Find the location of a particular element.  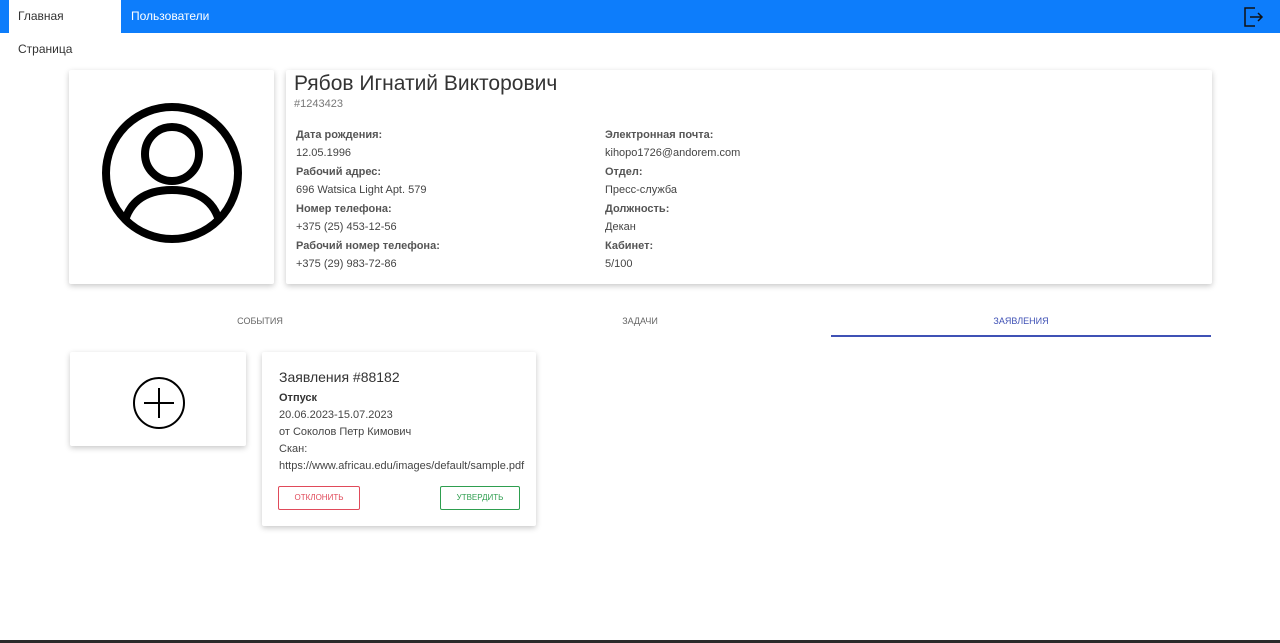

profile-name: Рябов Игнатий Викторович is located at coordinates (426, 83).